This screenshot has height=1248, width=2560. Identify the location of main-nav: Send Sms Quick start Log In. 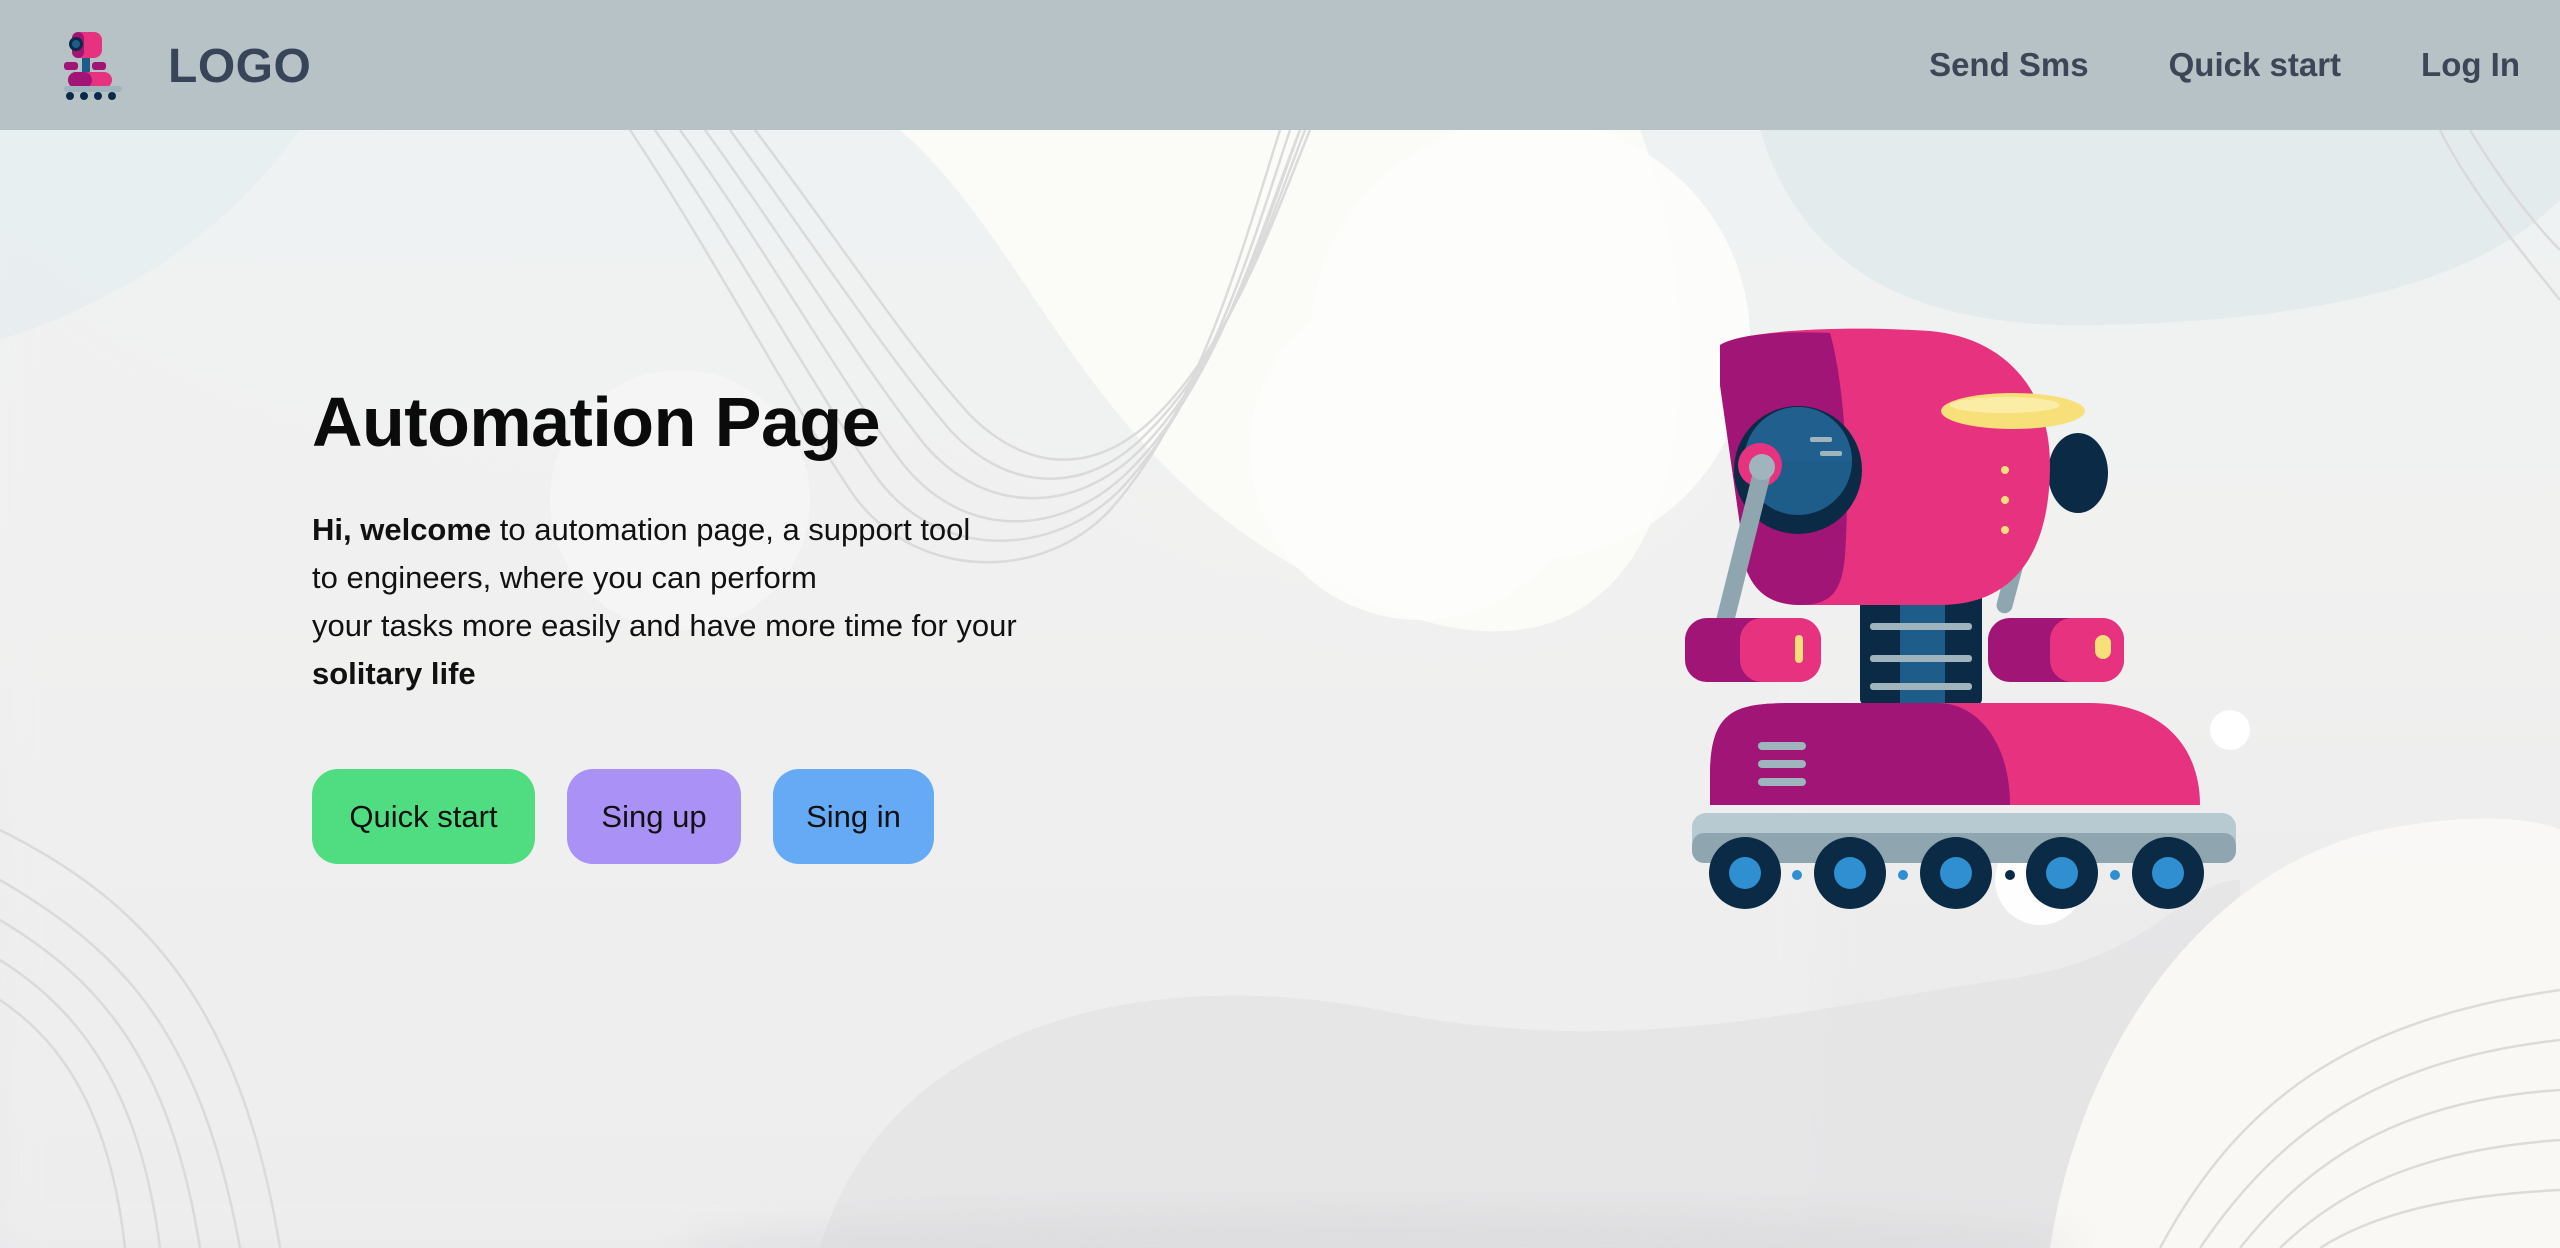
(2184, 65).